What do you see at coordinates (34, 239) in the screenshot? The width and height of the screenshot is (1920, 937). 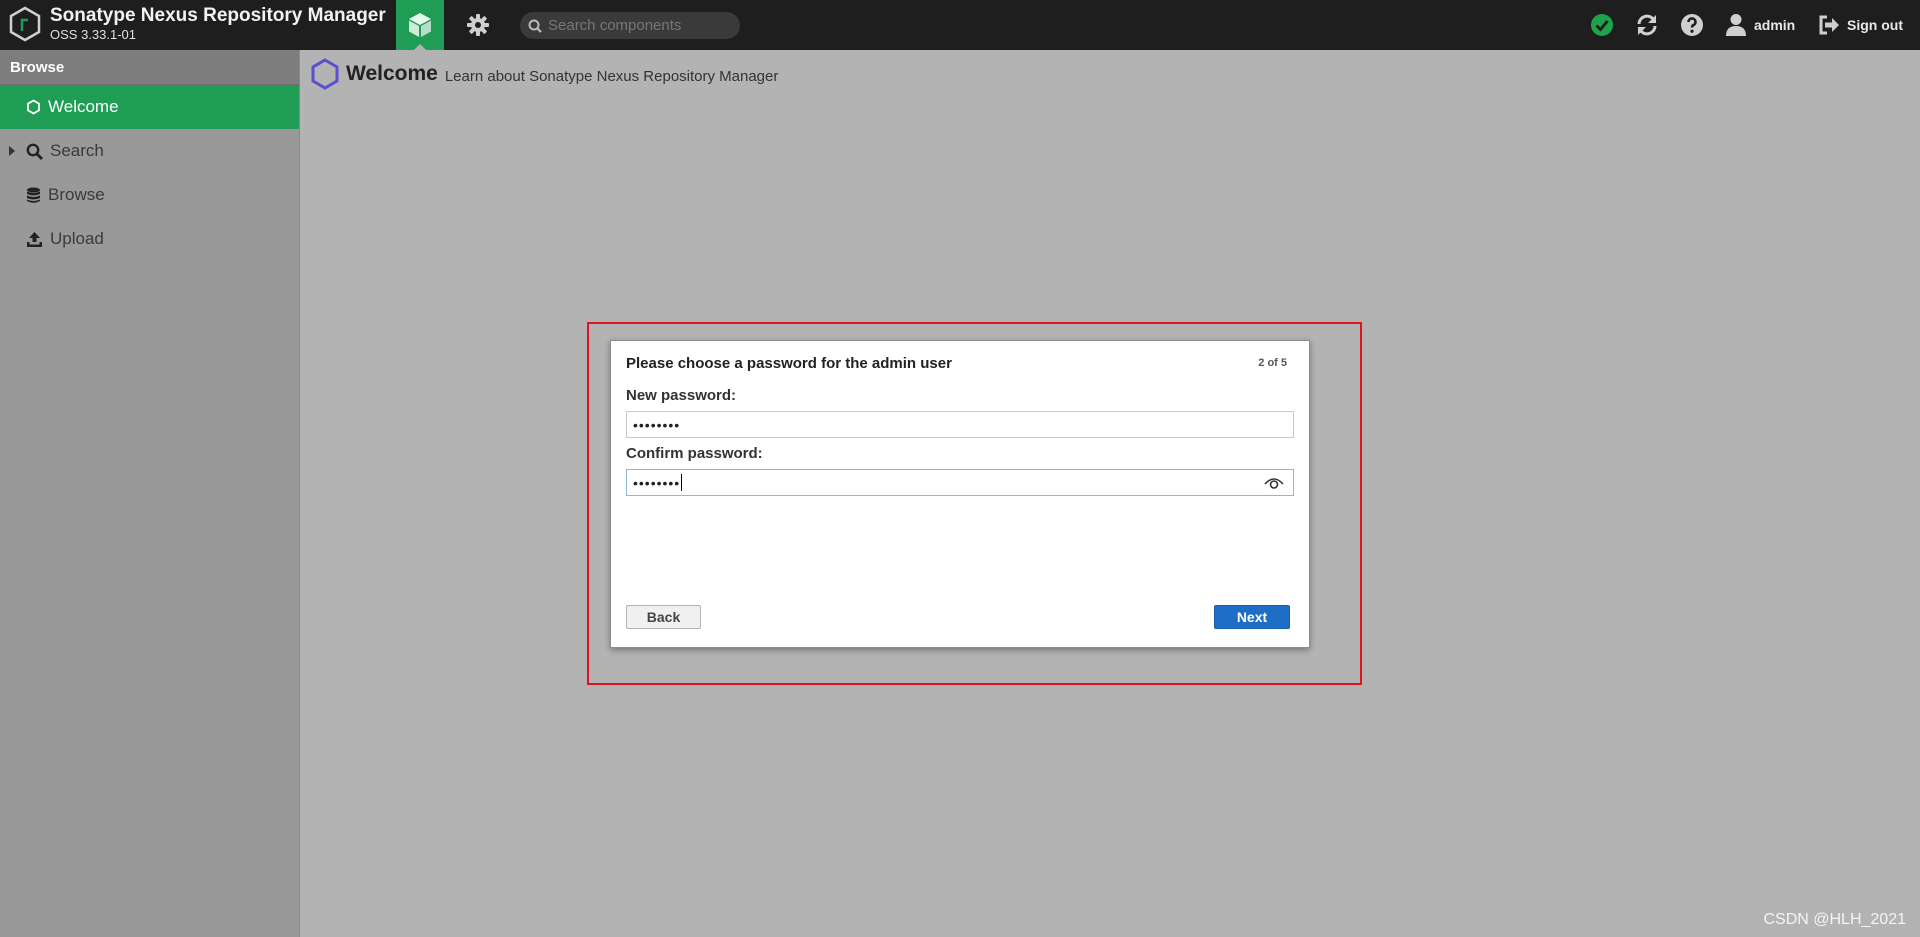 I see `upload-icon` at bounding box center [34, 239].